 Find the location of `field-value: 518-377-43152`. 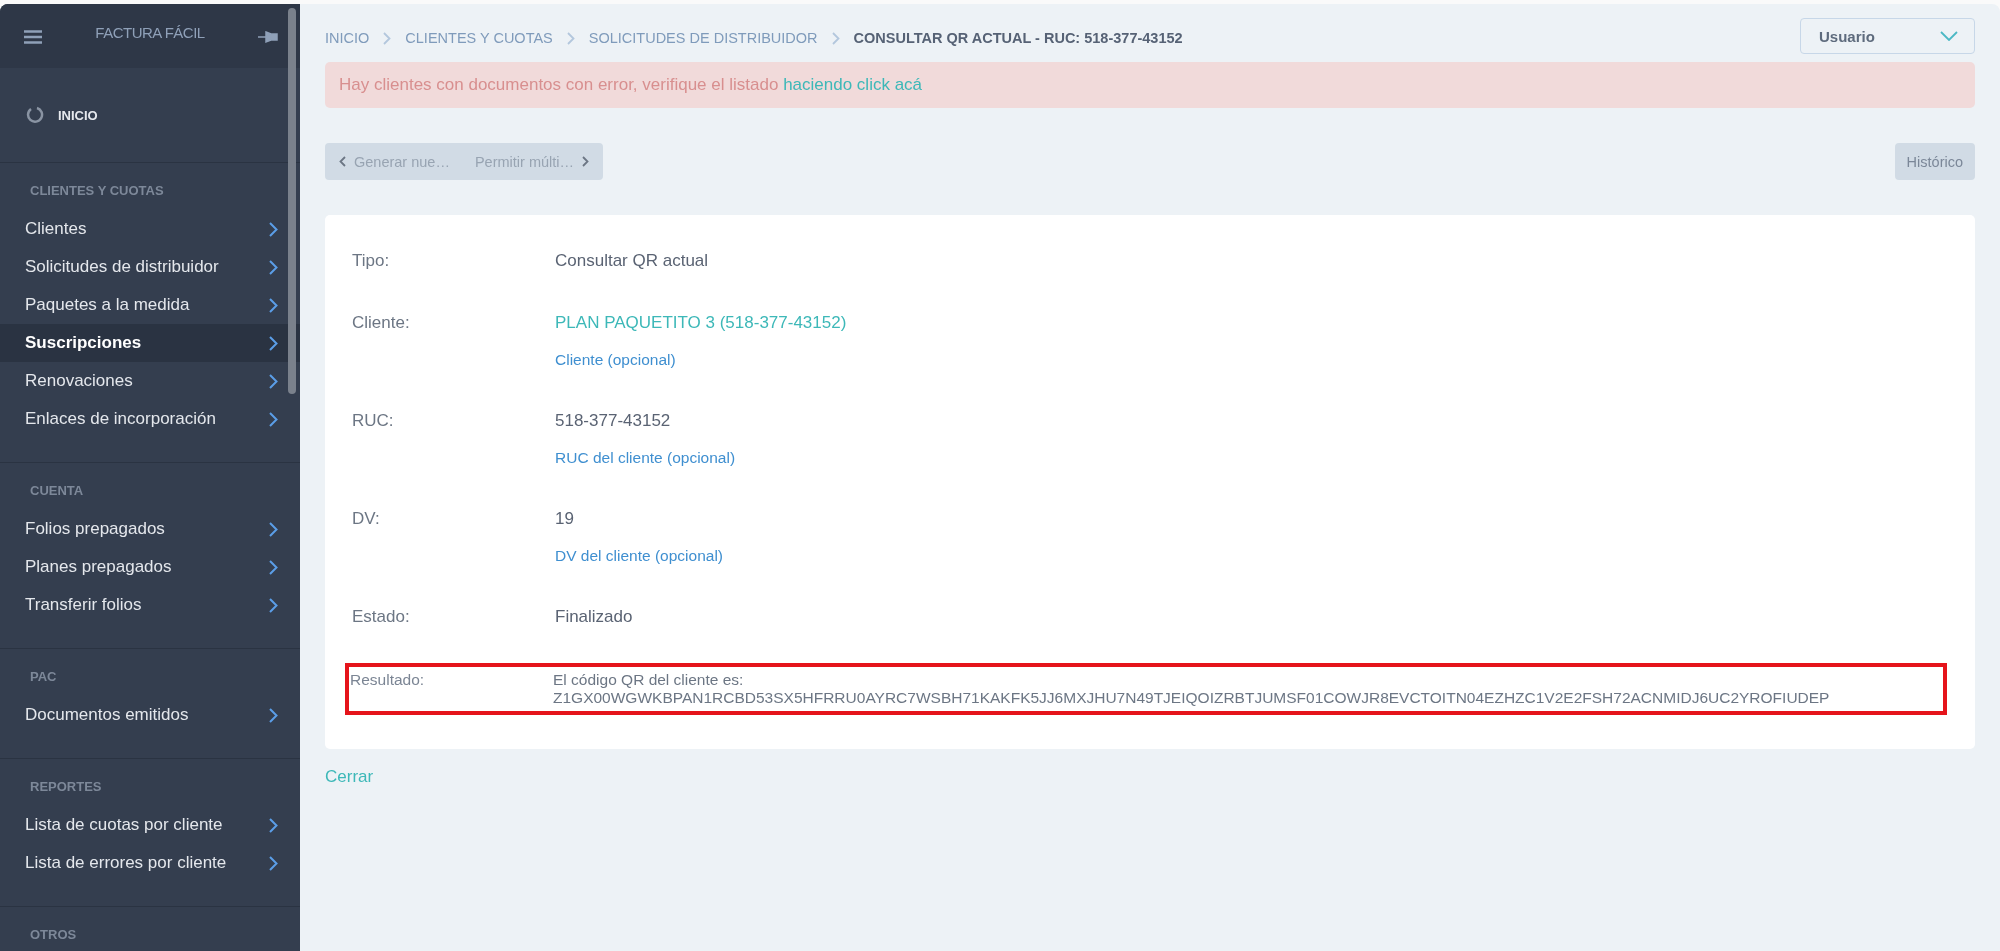

field-value: 518-377-43152 is located at coordinates (613, 420).